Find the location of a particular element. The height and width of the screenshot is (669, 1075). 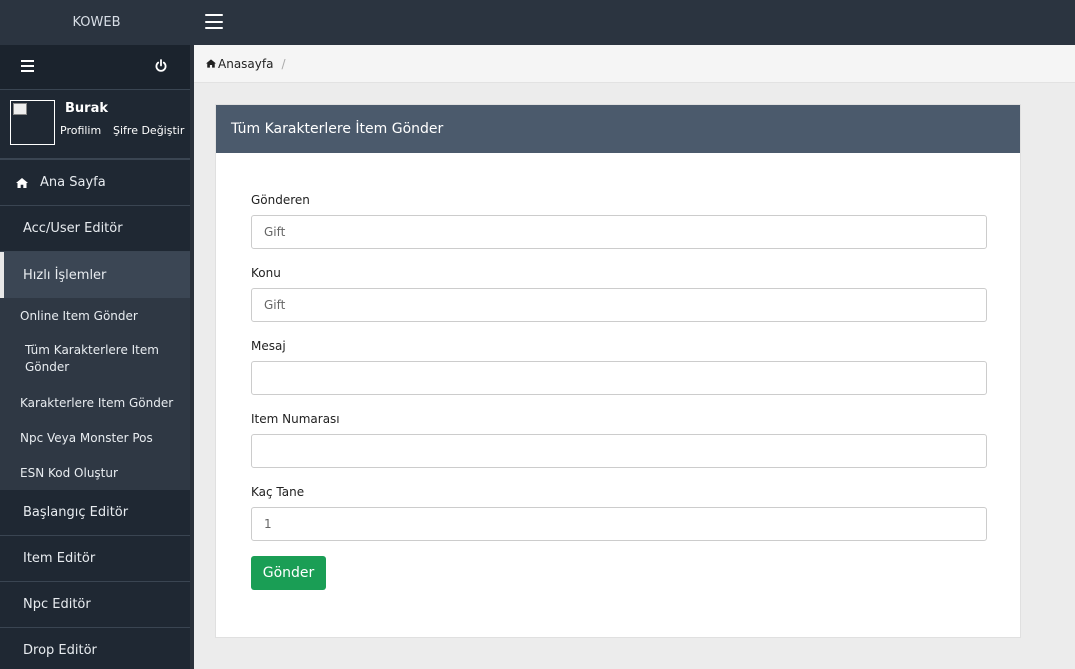

breadcrumb-home-link: Anasayfa is located at coordinates (245, 64).